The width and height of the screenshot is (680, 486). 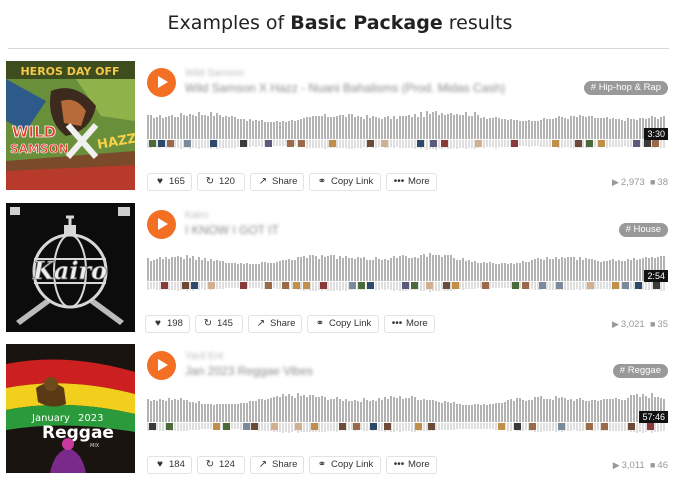 I want to click on like-button: ♥ 184, so click(x=169, y=465).